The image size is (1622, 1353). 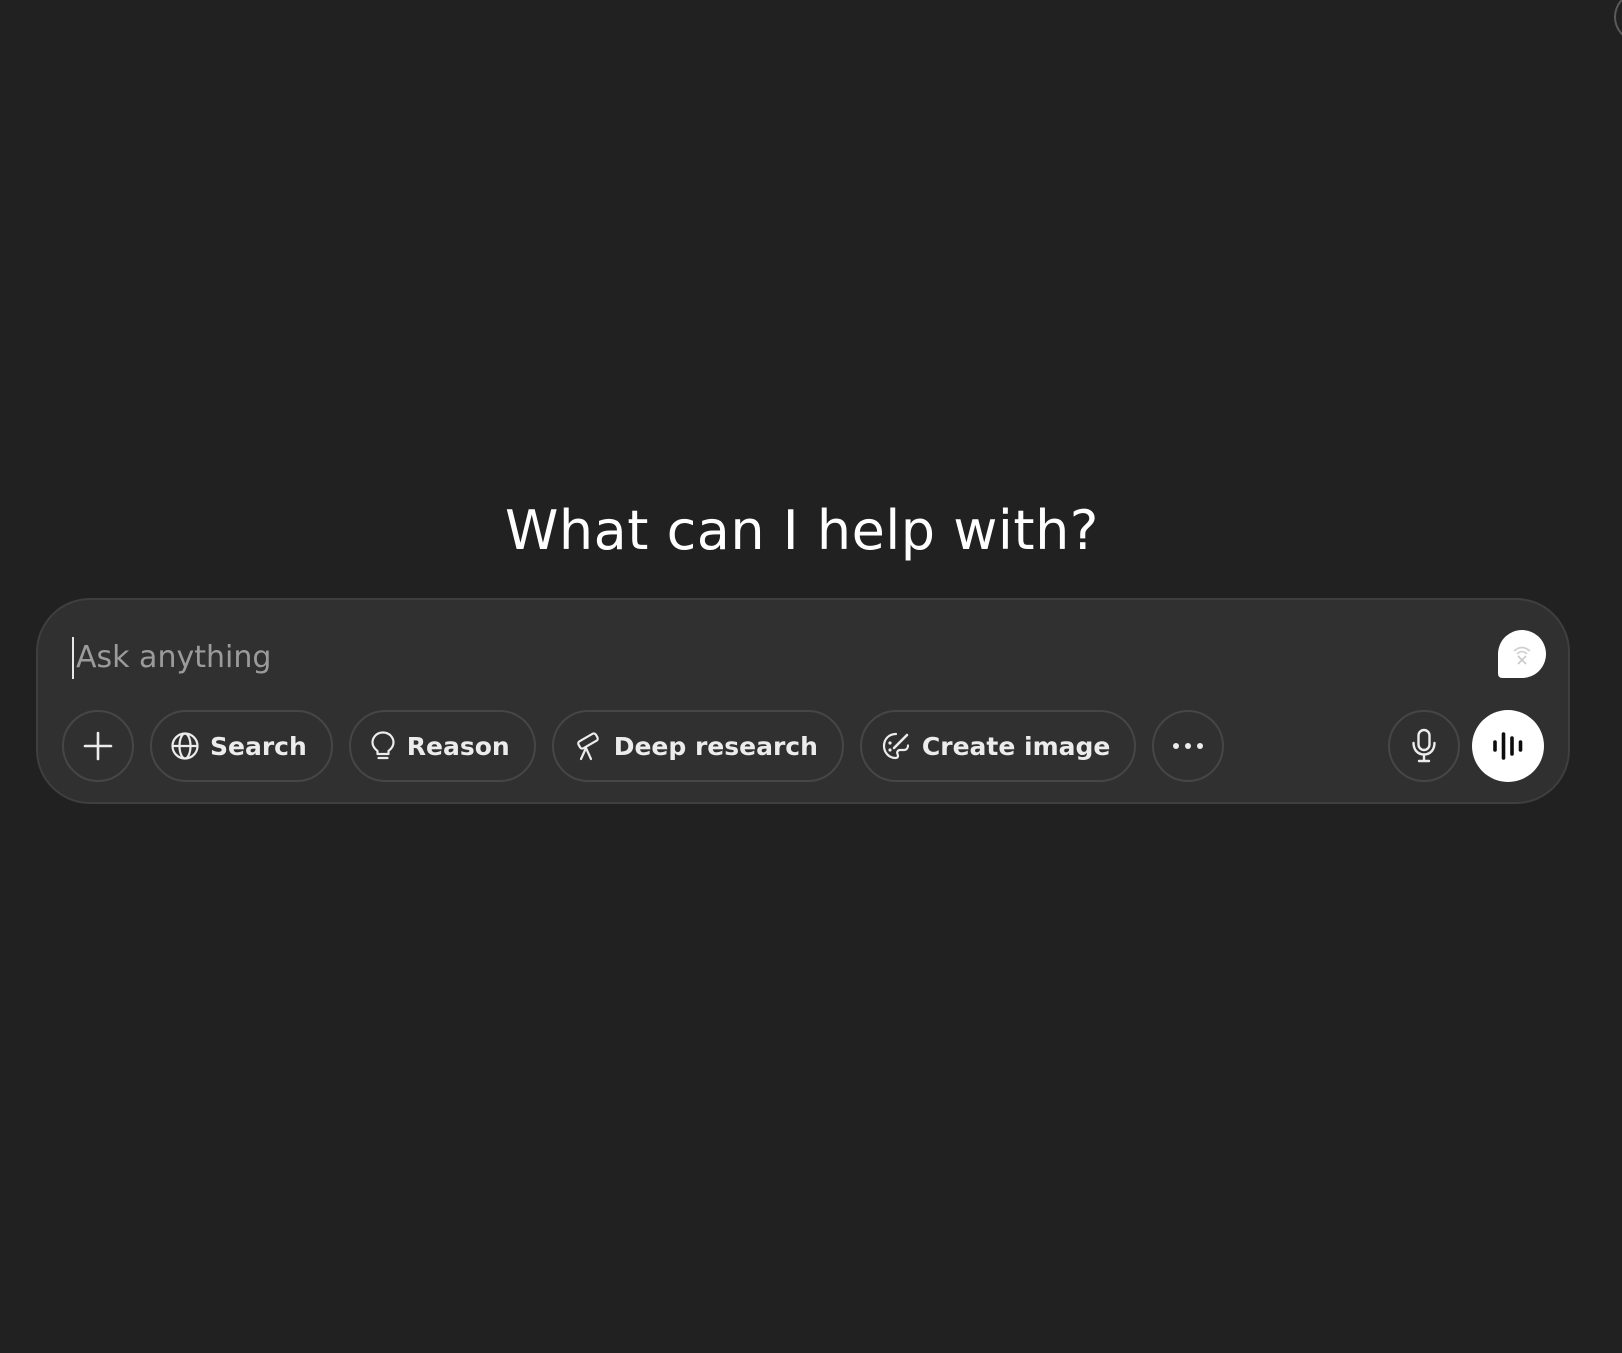 I want to click on search-tool-button: Search, so click(x=241, y=746).